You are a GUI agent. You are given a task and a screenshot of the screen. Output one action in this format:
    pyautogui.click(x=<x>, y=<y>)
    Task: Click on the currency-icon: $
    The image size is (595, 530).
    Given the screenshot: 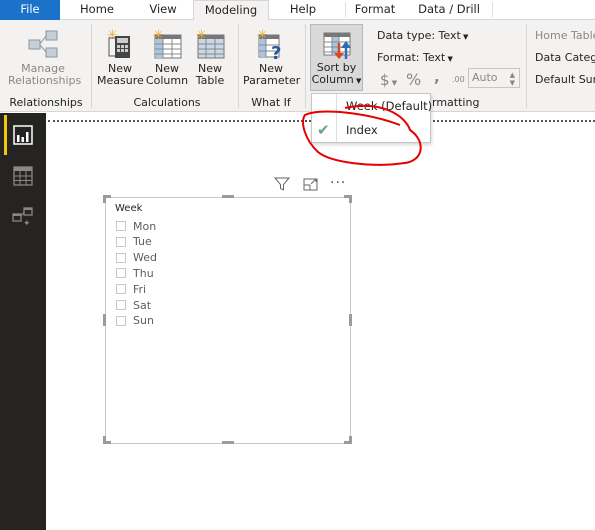 What is the action you would take?
    pyautogui.click(x=385, y=80)
    